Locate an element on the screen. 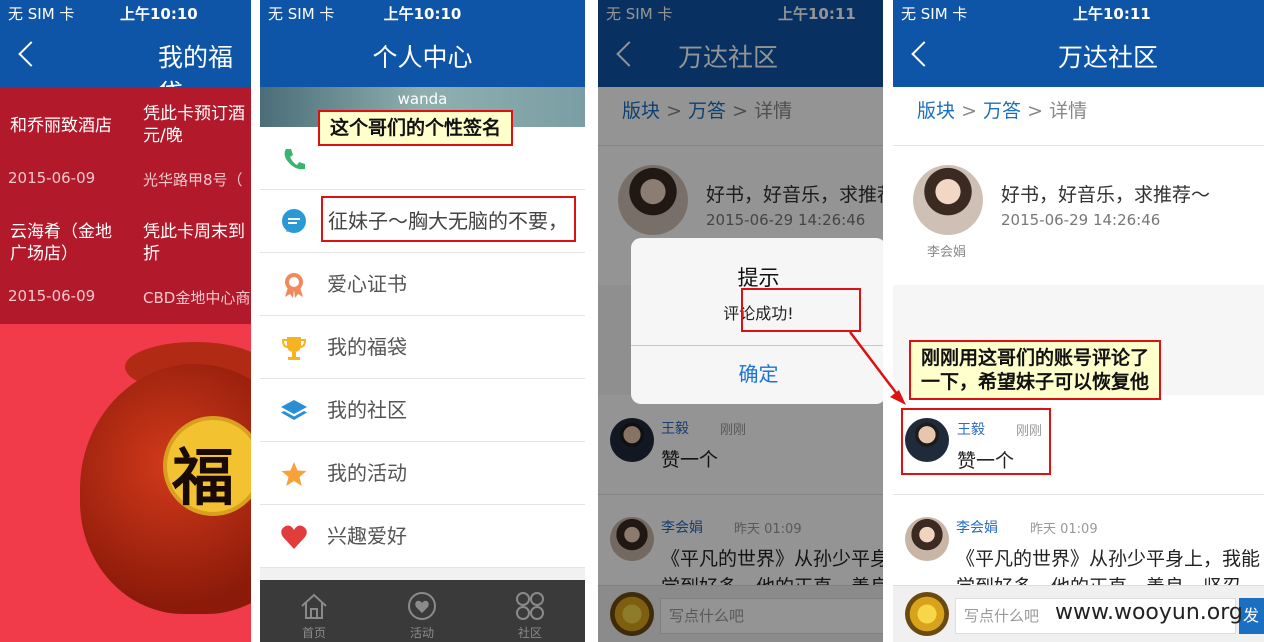 Image resolution: width=1264 pixels, height=642 pixels. menu-item-label: 我的活动 is located at coordinates (367, 473).